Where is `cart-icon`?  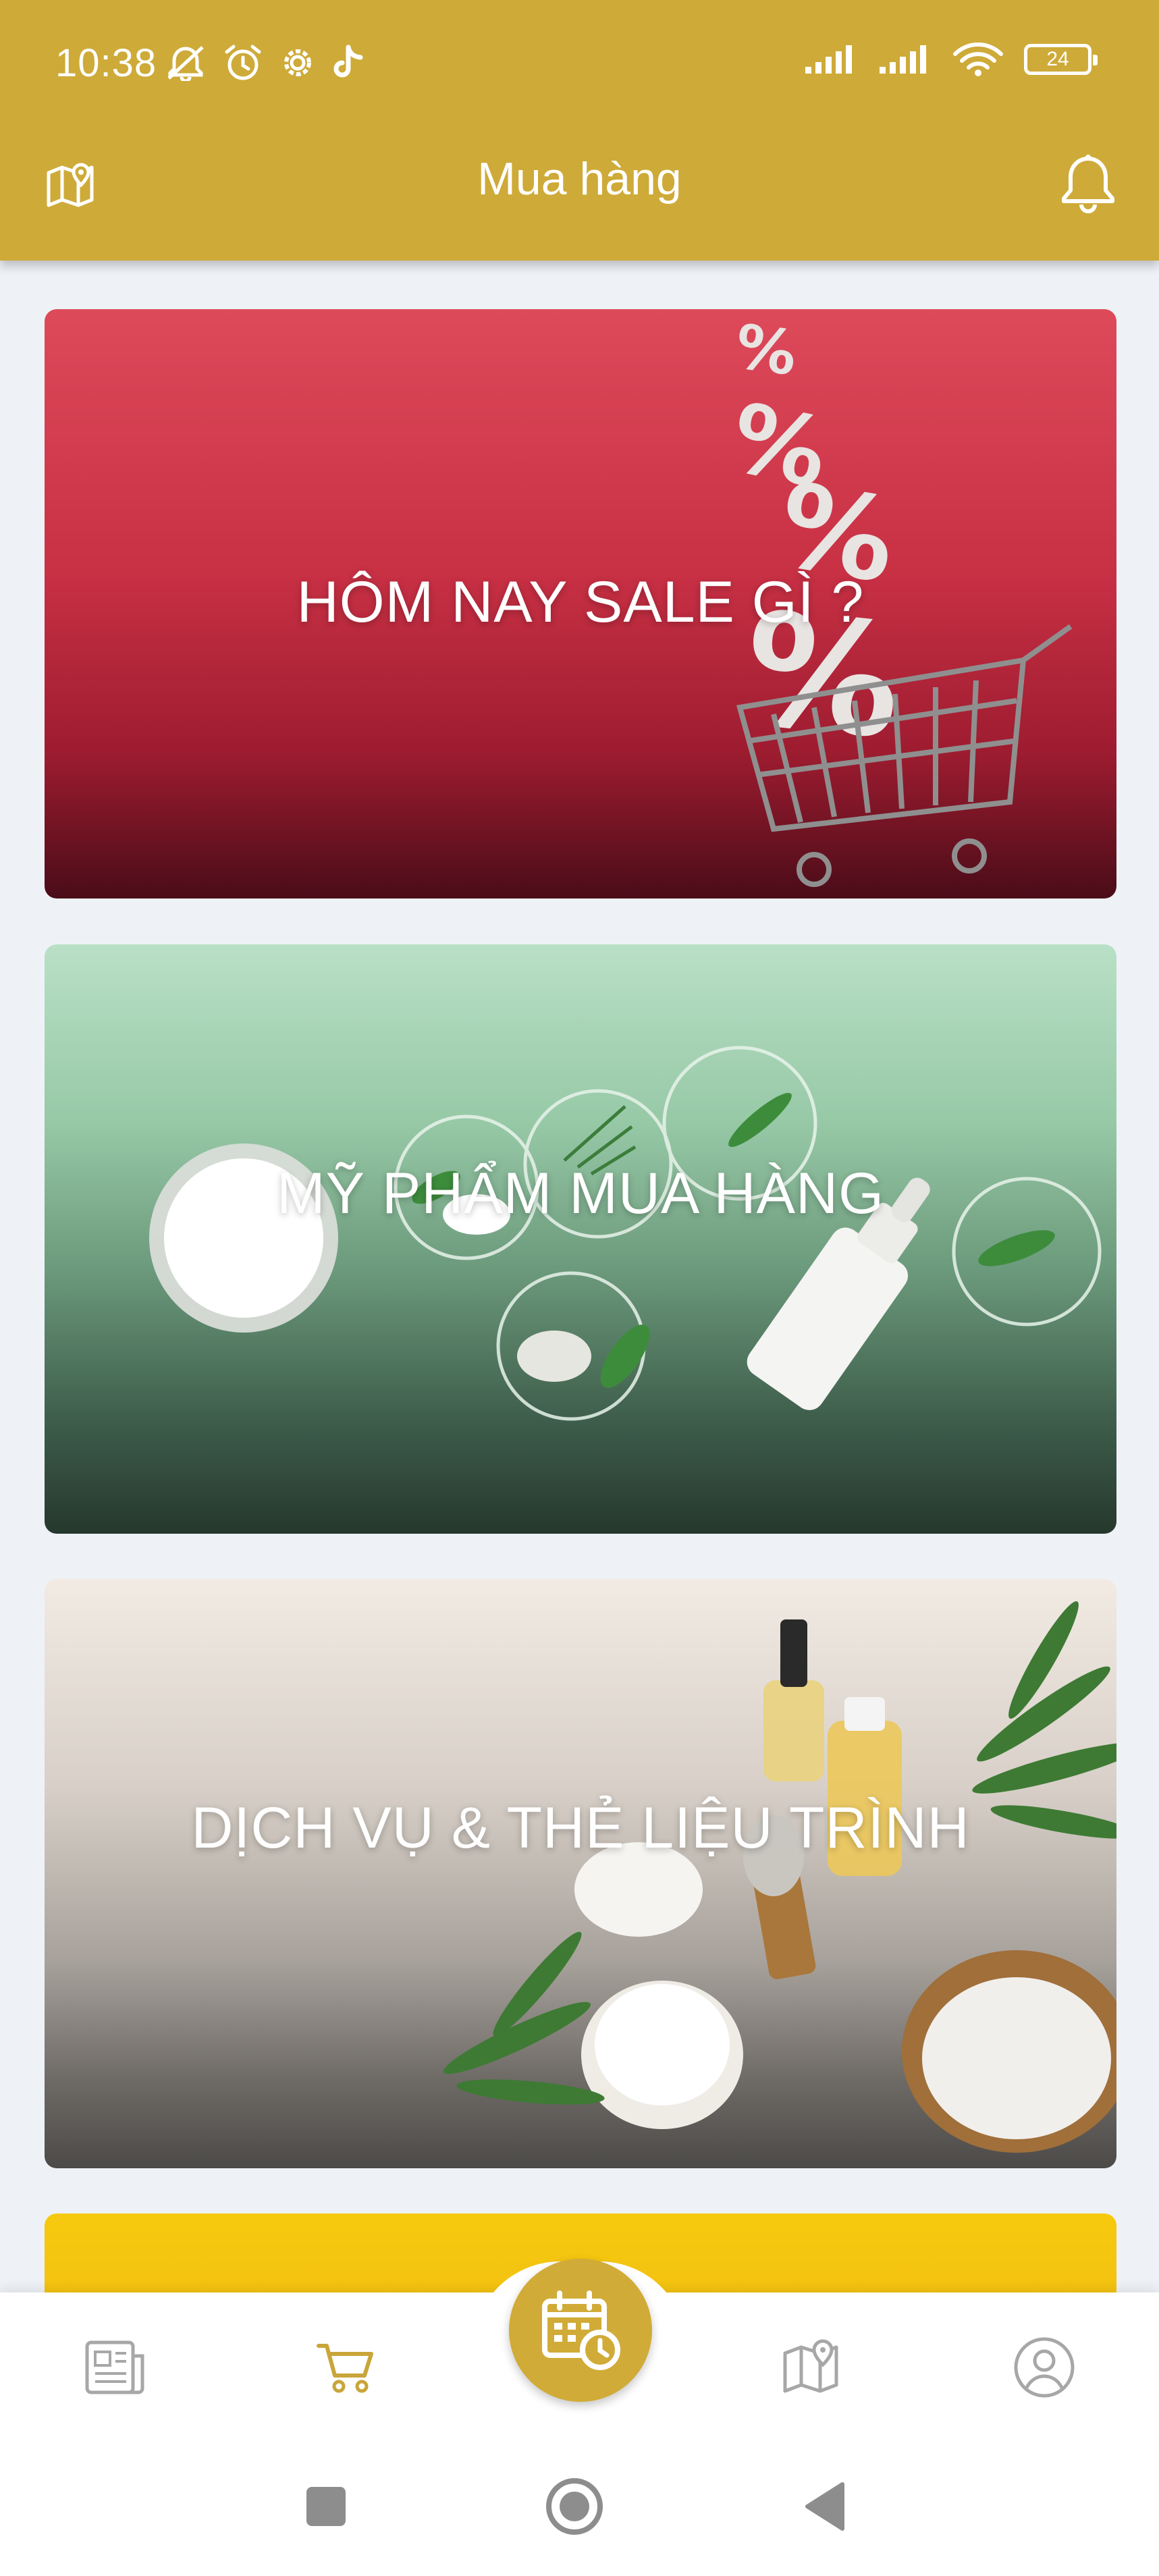
cart-icon is located at coordinates (345, 2368).